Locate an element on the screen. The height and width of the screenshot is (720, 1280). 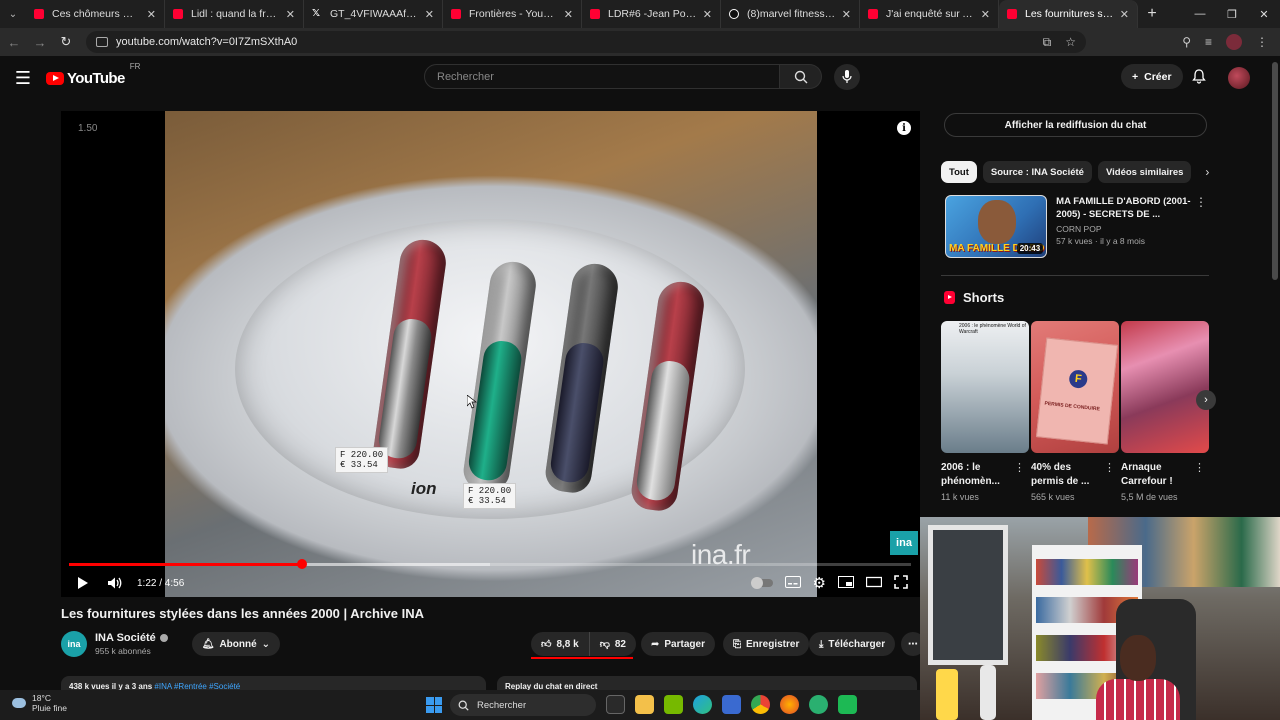
close-window-button: ✕ is located at coordinates (1264, 14).